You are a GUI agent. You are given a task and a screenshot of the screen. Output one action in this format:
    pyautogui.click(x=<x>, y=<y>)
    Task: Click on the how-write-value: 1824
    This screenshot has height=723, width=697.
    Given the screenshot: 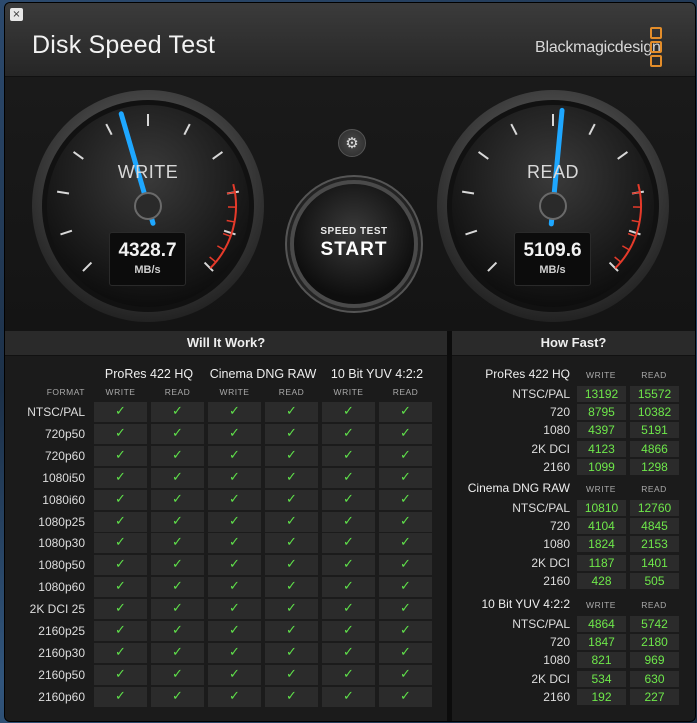 What is the action you would take?
    pyautogui.click(x=601, y=544)
    